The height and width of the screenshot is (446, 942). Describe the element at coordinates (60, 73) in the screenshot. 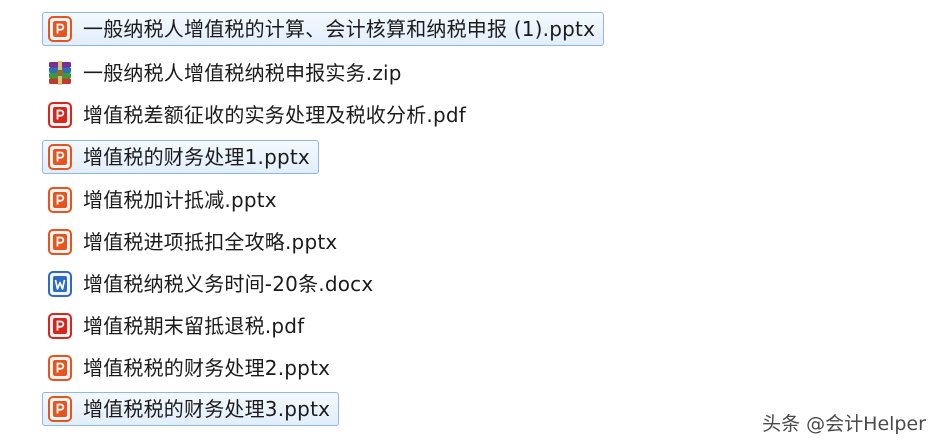

I see `zip-archive-icon` at that location.